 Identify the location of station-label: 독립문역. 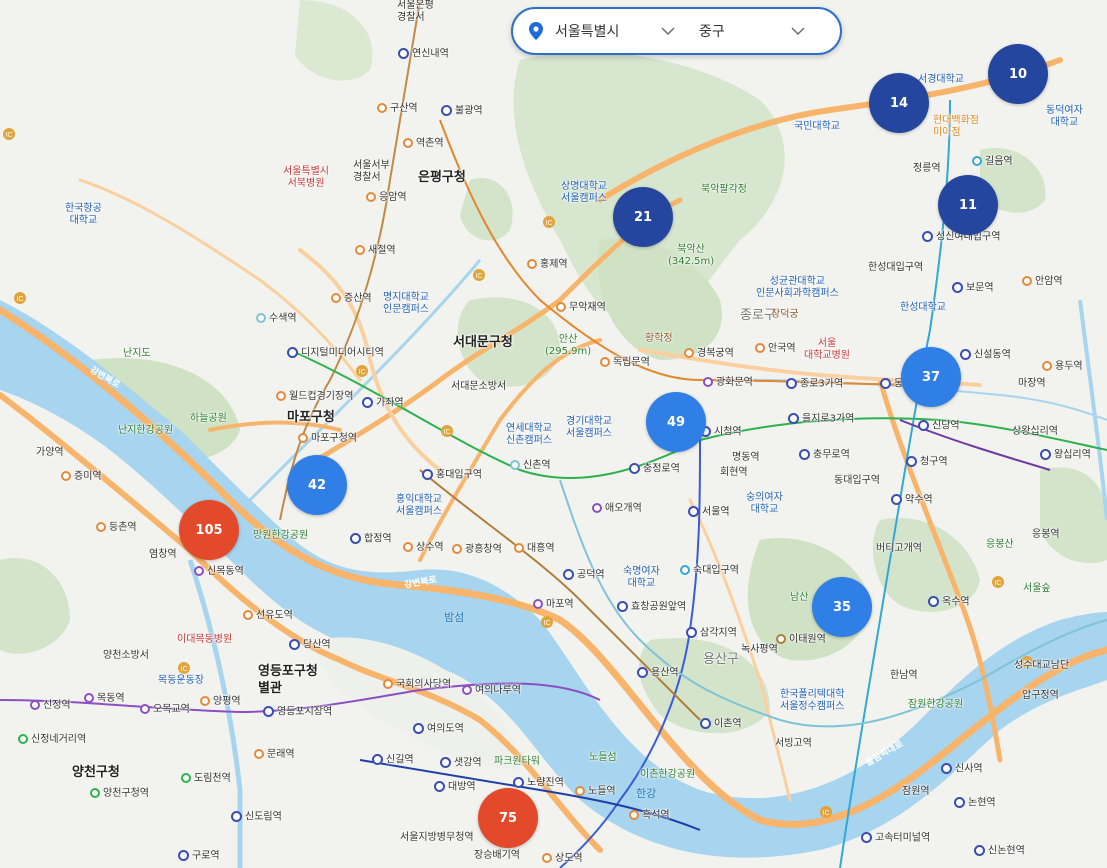
(625, 363).